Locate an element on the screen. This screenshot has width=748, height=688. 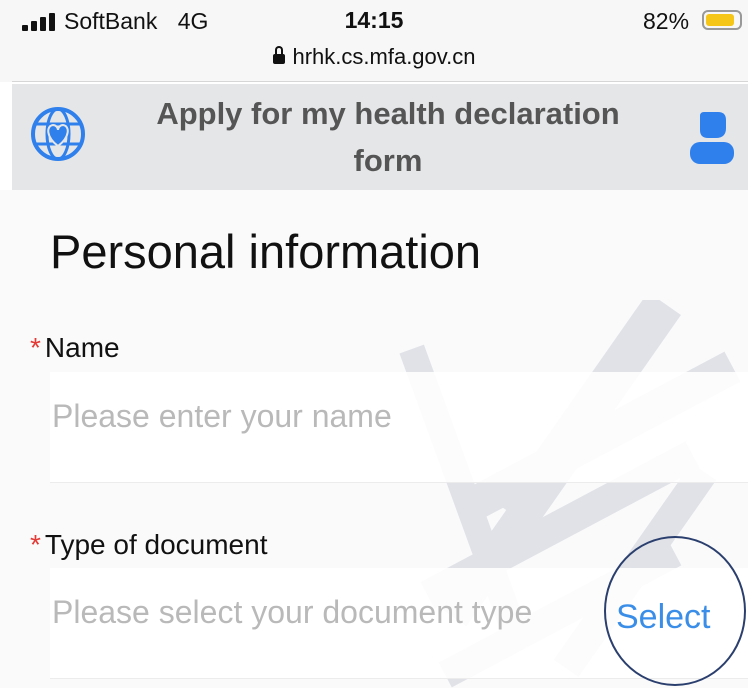
document-type-label-text: Type of document is located at coordinates (156, 544).